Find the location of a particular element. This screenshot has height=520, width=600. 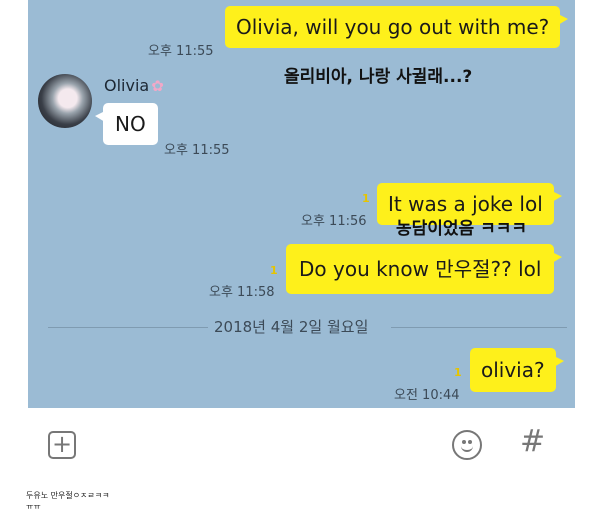

message-time: 오후 11:58 is located at coordinates (242, 292).